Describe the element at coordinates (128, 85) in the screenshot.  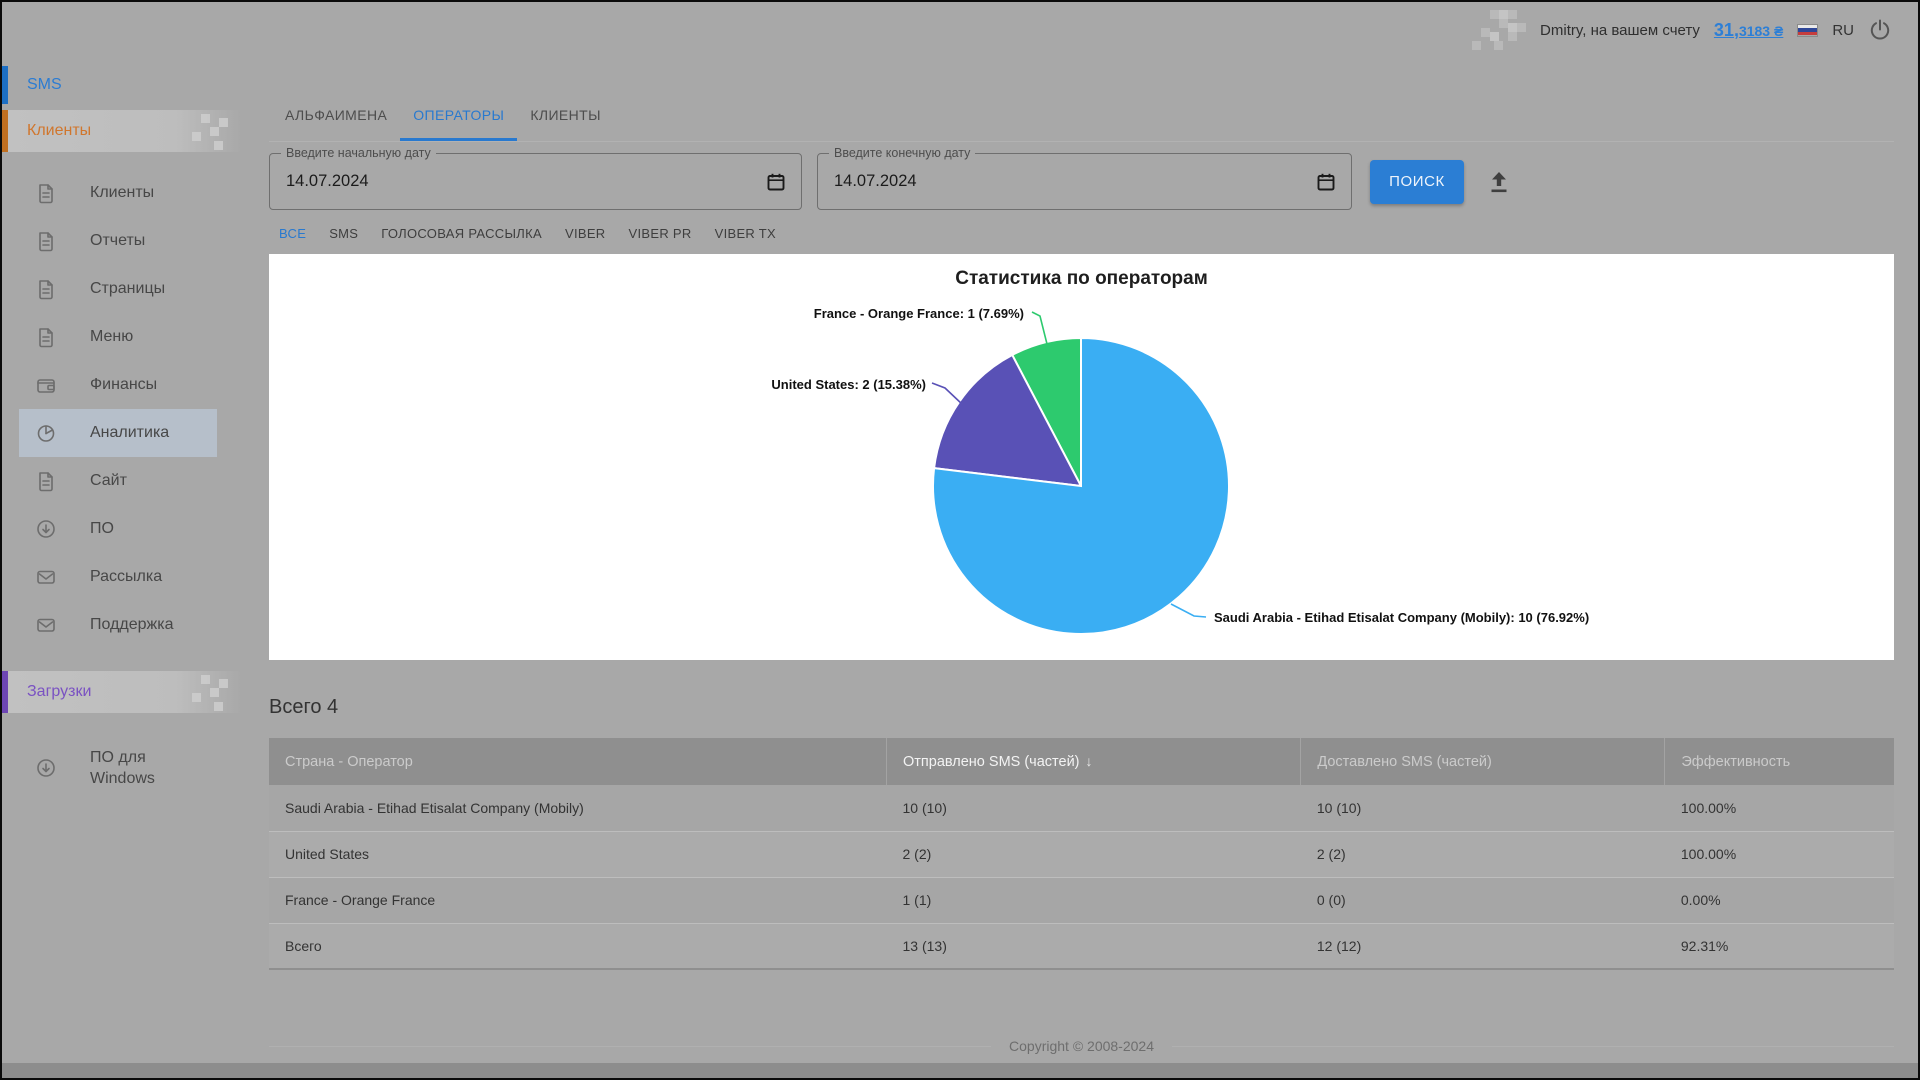
I see `sidebar-section-sms: SMS` at that location.